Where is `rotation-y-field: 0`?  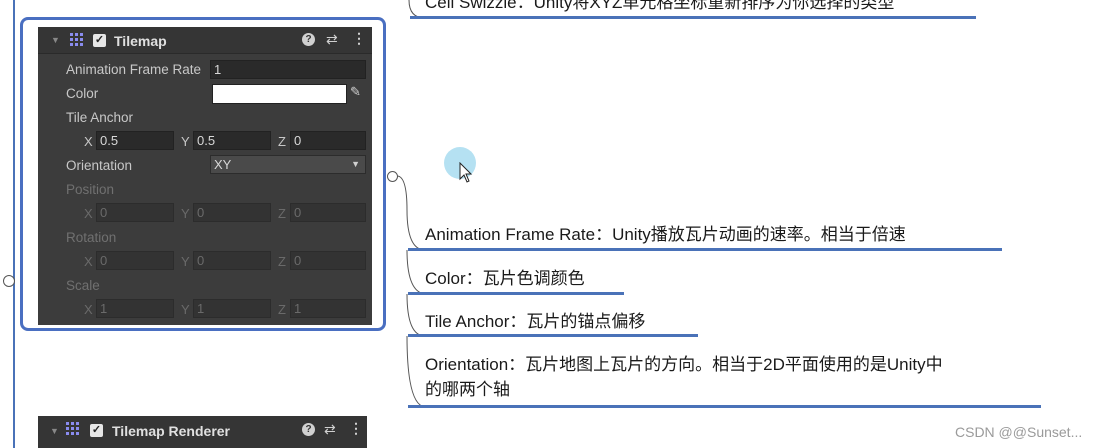 rotation-y-field: 0 is located at coordinates (232, 260).